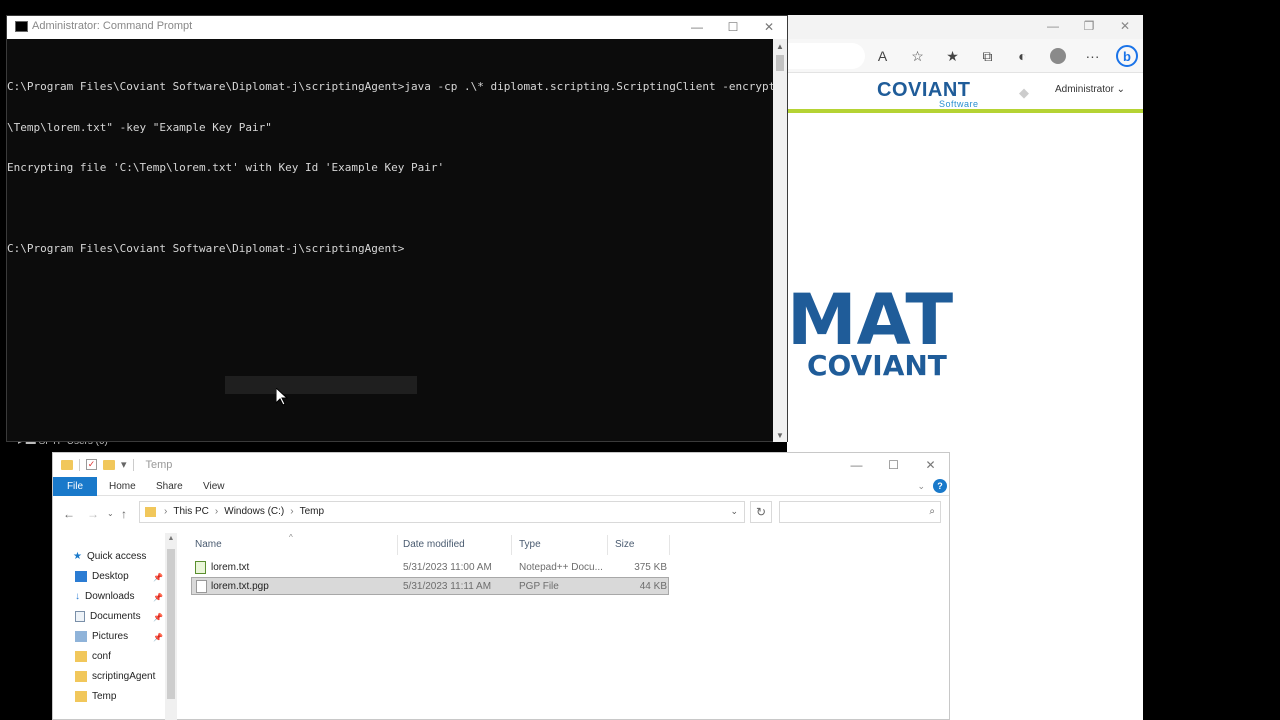 Image resolution: width=1280 pixels, height=720 pixels. I want to click on breadcrumb-windows-c: Windows (C:), so click(254, 511).